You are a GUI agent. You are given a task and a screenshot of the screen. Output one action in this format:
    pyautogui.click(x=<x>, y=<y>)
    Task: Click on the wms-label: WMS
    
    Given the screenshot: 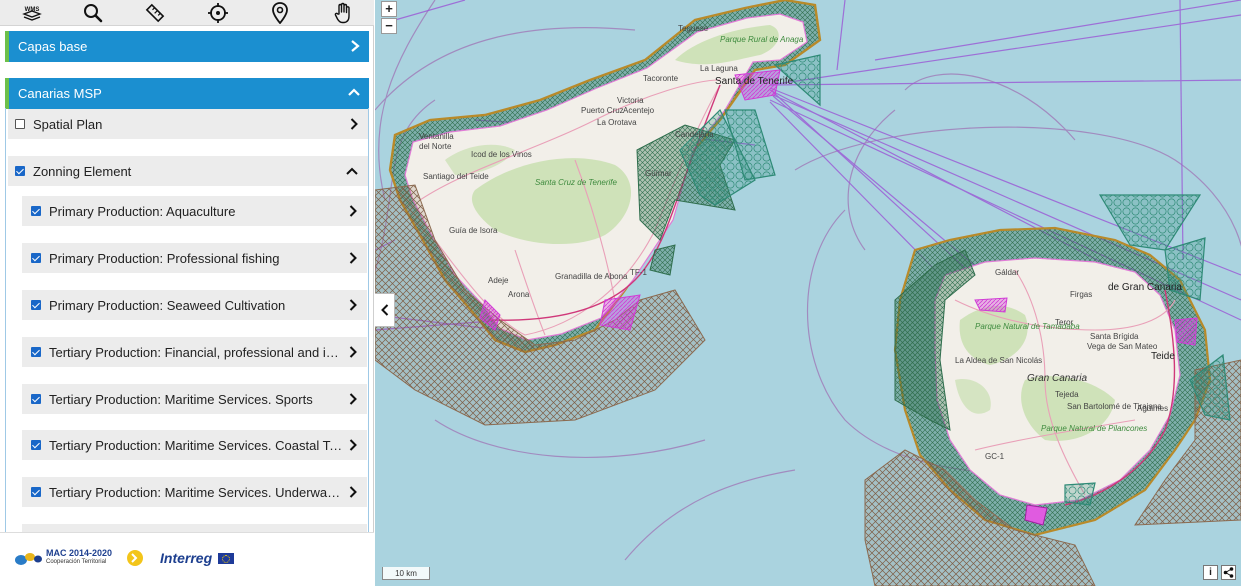 What is the action you would take?
    pyautogui.click(x=32, y=10)
    